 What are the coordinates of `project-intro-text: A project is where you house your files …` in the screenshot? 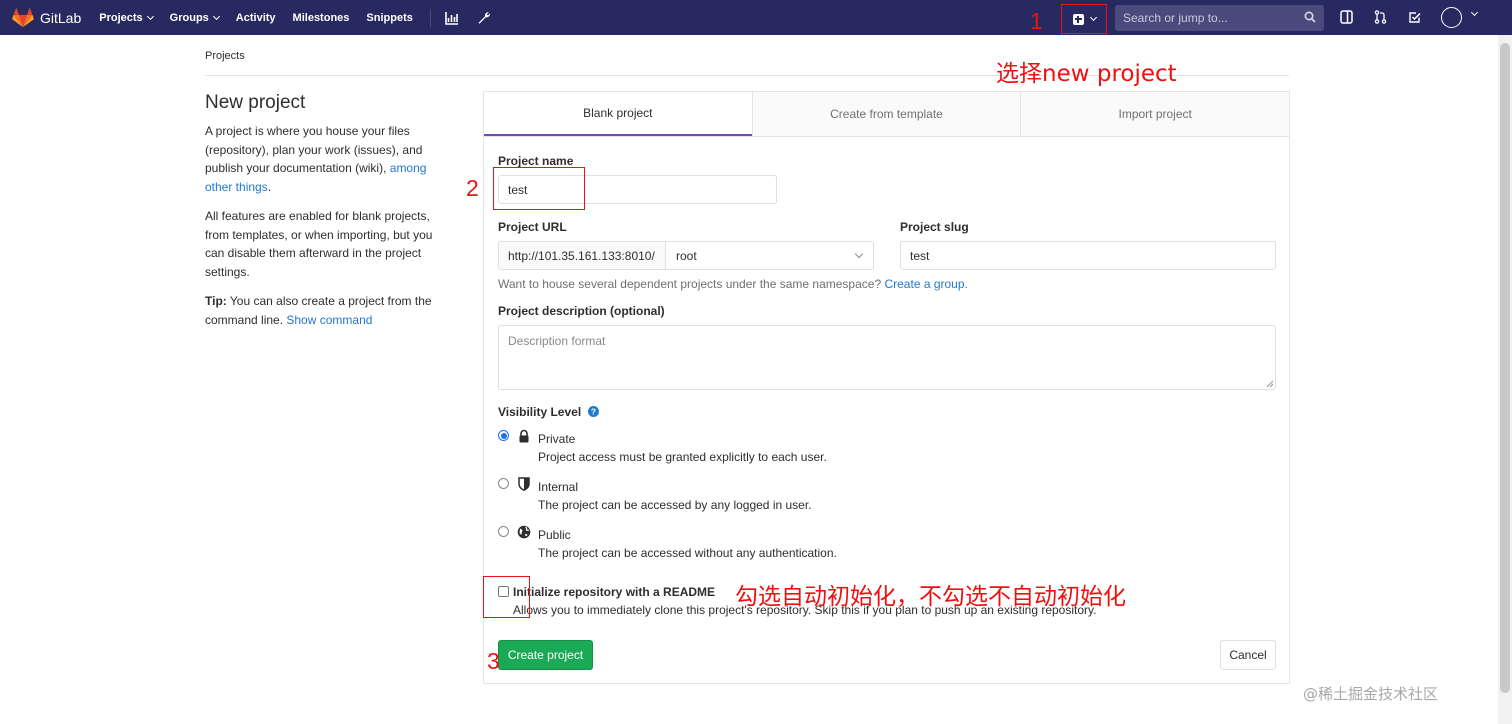 It's located at (325, 159).